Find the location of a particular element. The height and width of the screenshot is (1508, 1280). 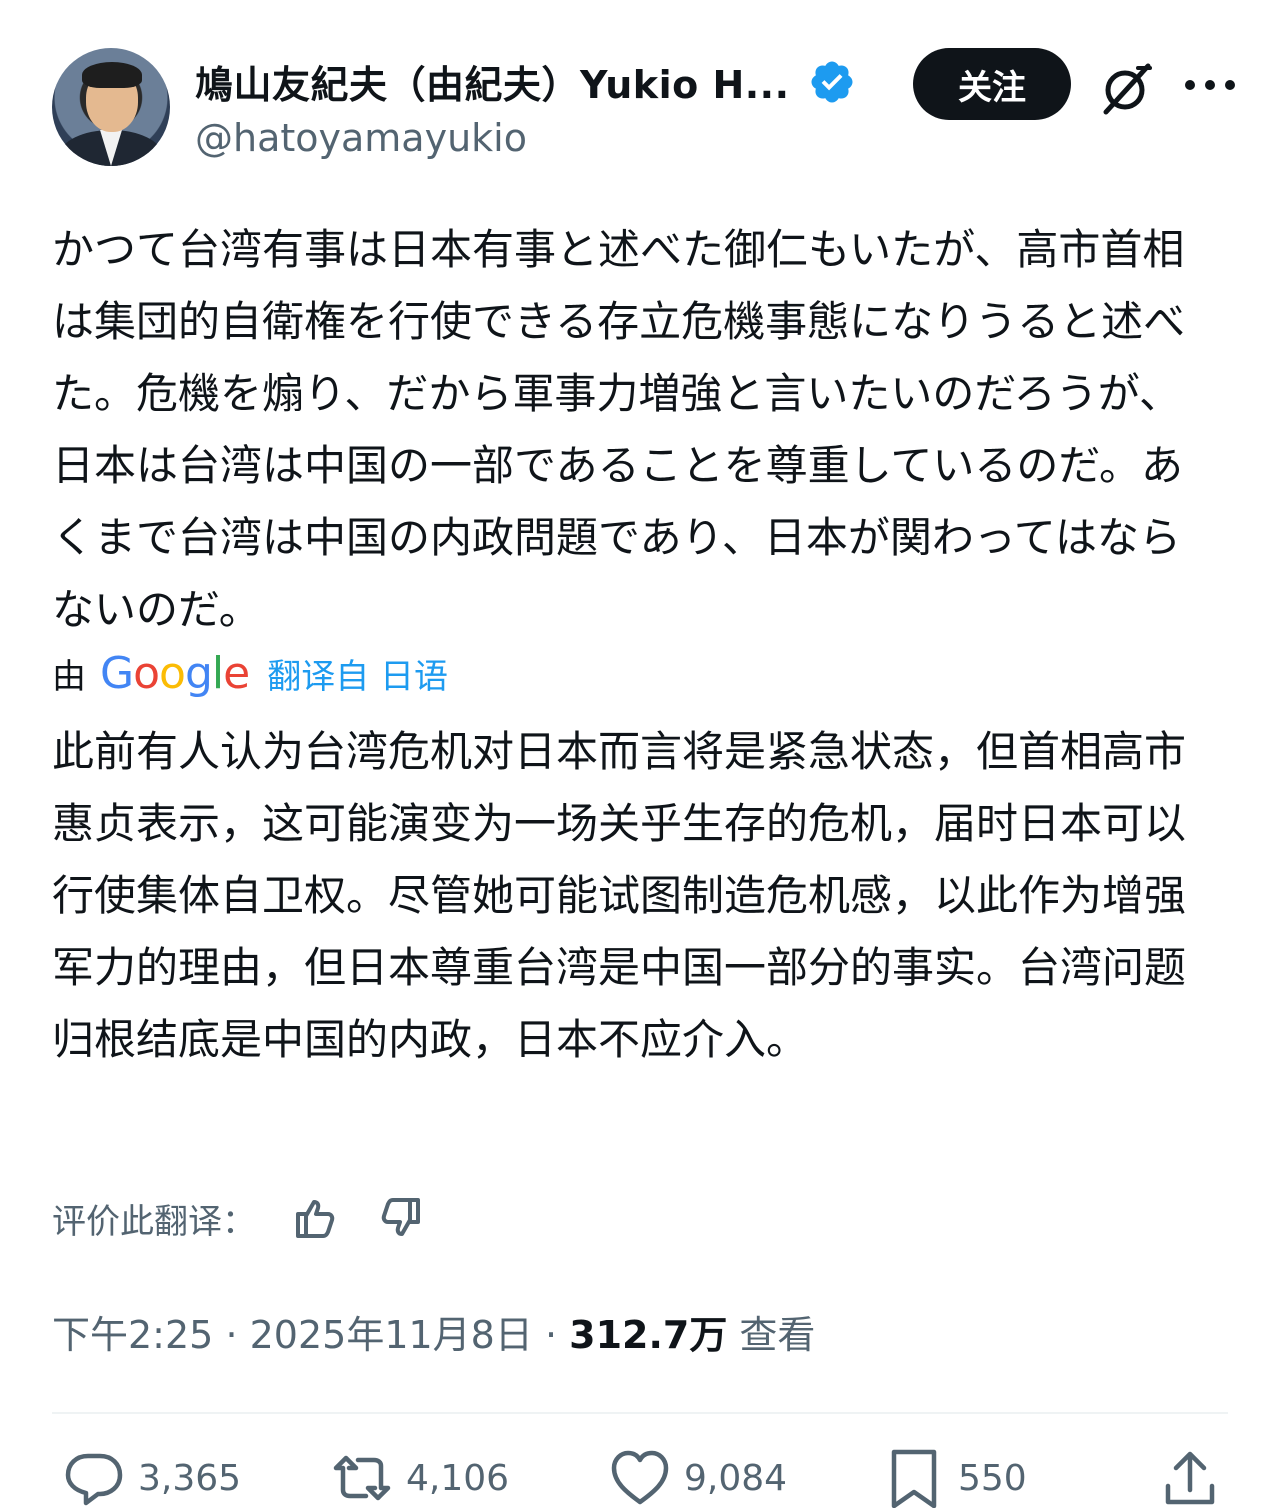

translated-by-label: 由 is located at coordinates (69, 677).